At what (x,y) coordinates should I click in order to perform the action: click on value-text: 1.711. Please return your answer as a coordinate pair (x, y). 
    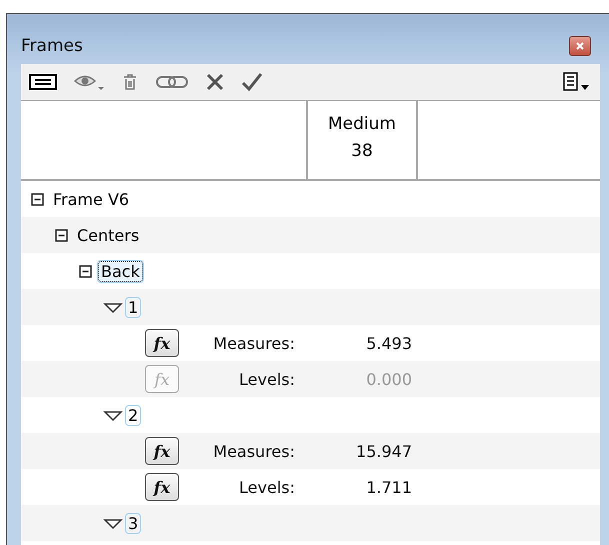
    Looking at the image, I should click on (389, 487).